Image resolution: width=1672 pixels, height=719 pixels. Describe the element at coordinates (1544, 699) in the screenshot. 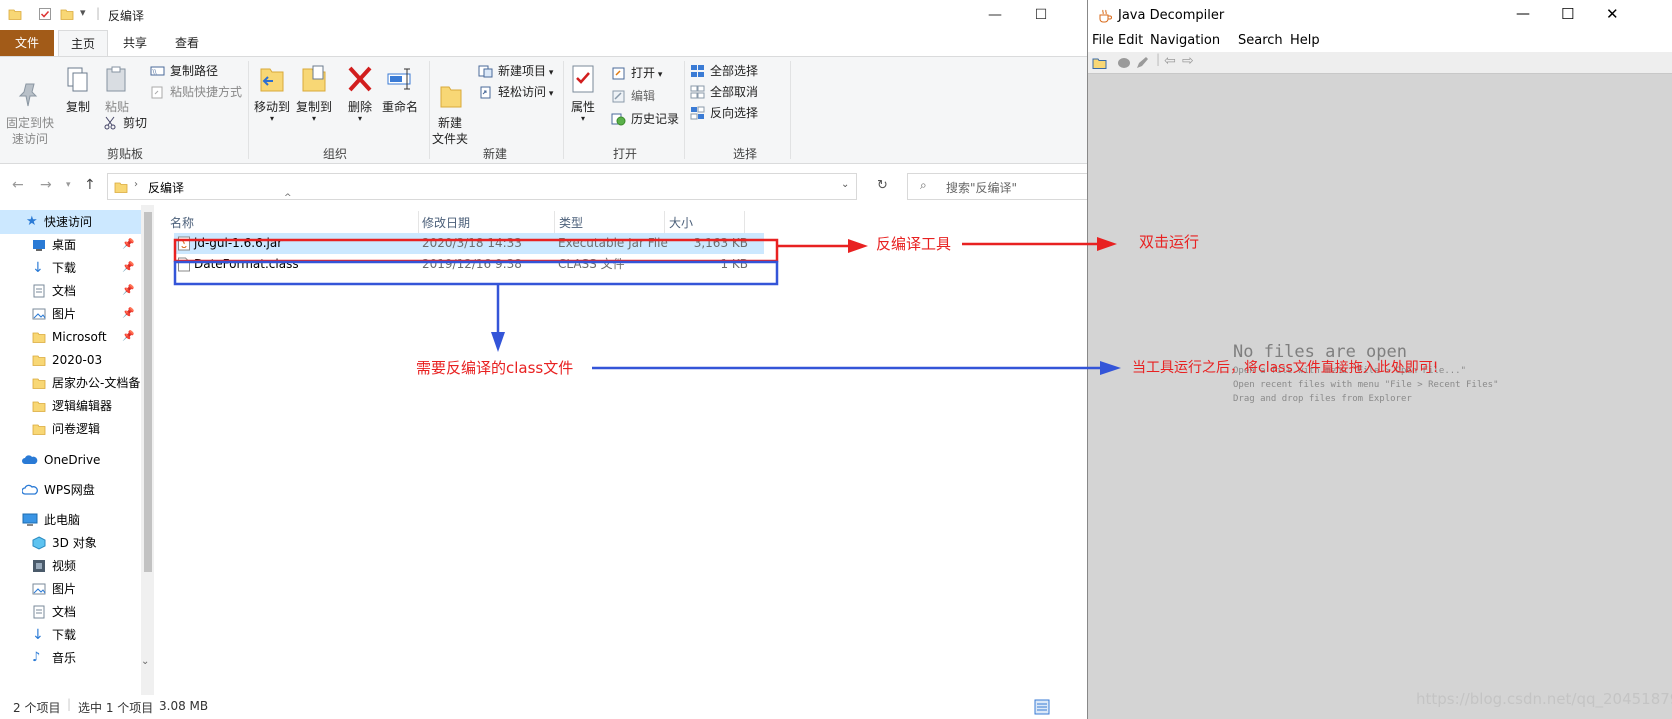

I see `watermark: https://blog.csdn.net/qq_20451879` at that location.